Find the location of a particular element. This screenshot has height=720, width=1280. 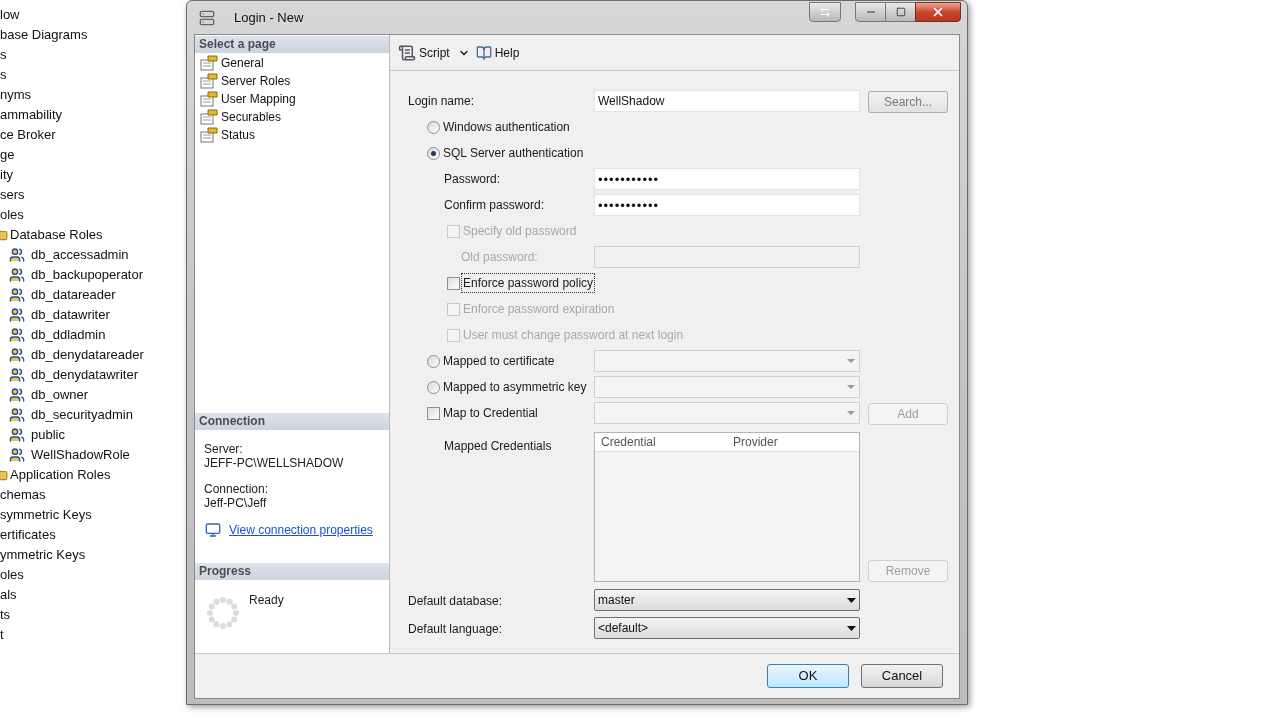

maximize-icon is located at coordinates (900, 12).